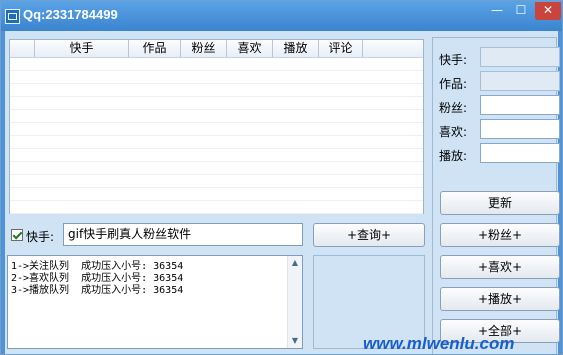  I want to click on column-spacer, so click(22, 48).